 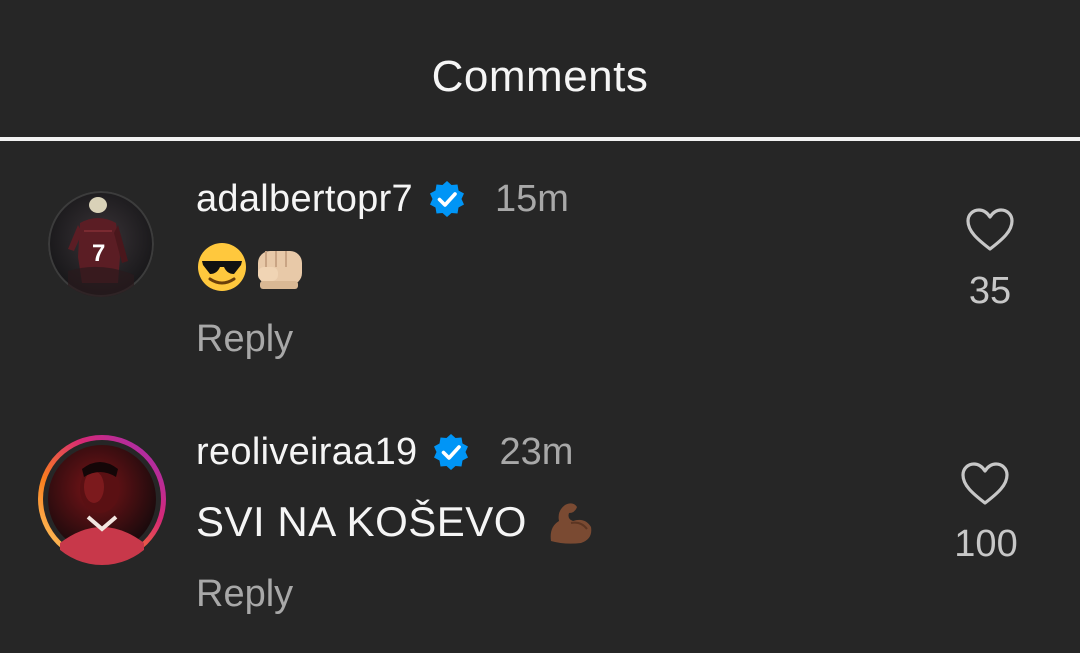 What do you see at coordinates (986, 544) in the screenshot?
I see `like-count: 100` at bounding box center [986, 544].